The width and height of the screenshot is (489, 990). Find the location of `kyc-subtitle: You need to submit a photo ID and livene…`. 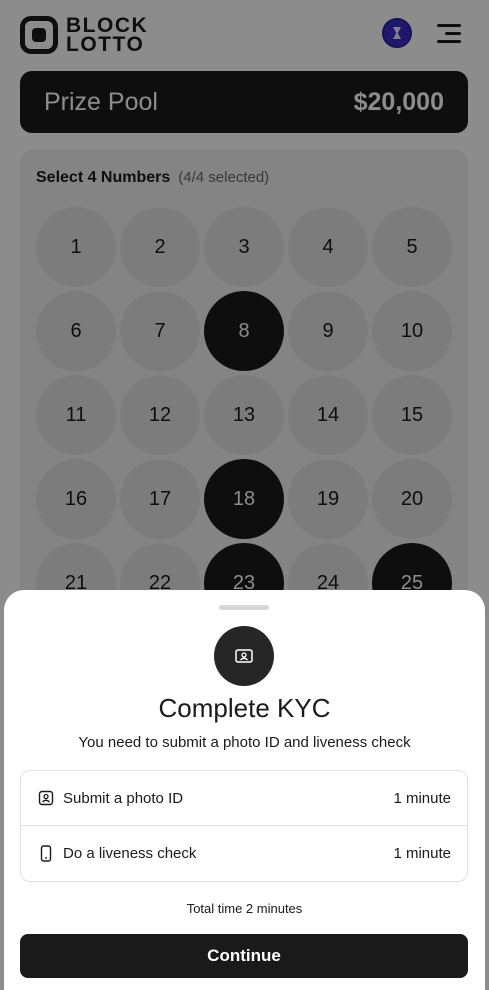

kyc-subtitle: You need to submit a photo ID and livene… is located at coordinates (244, 742).